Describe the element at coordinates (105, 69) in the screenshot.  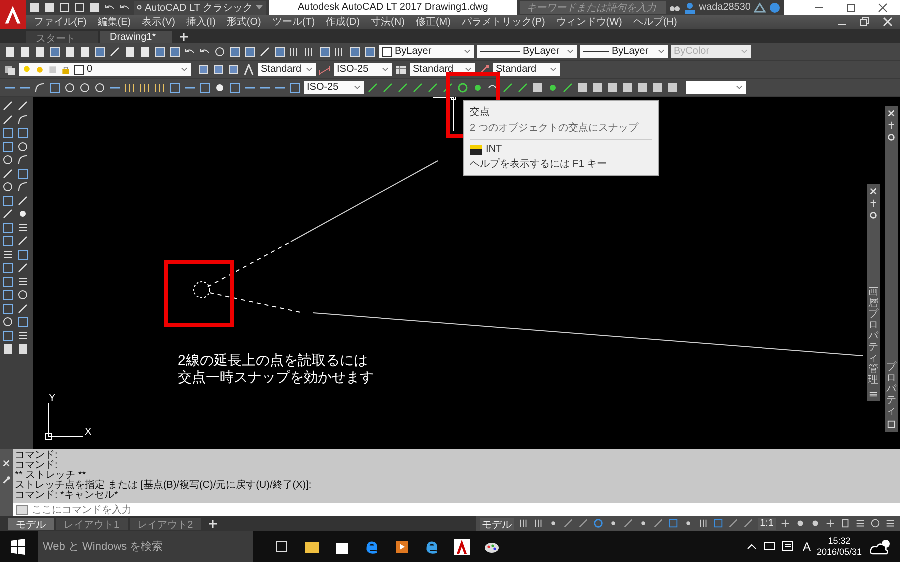
I see `layer-dropdown: 0` at that location.